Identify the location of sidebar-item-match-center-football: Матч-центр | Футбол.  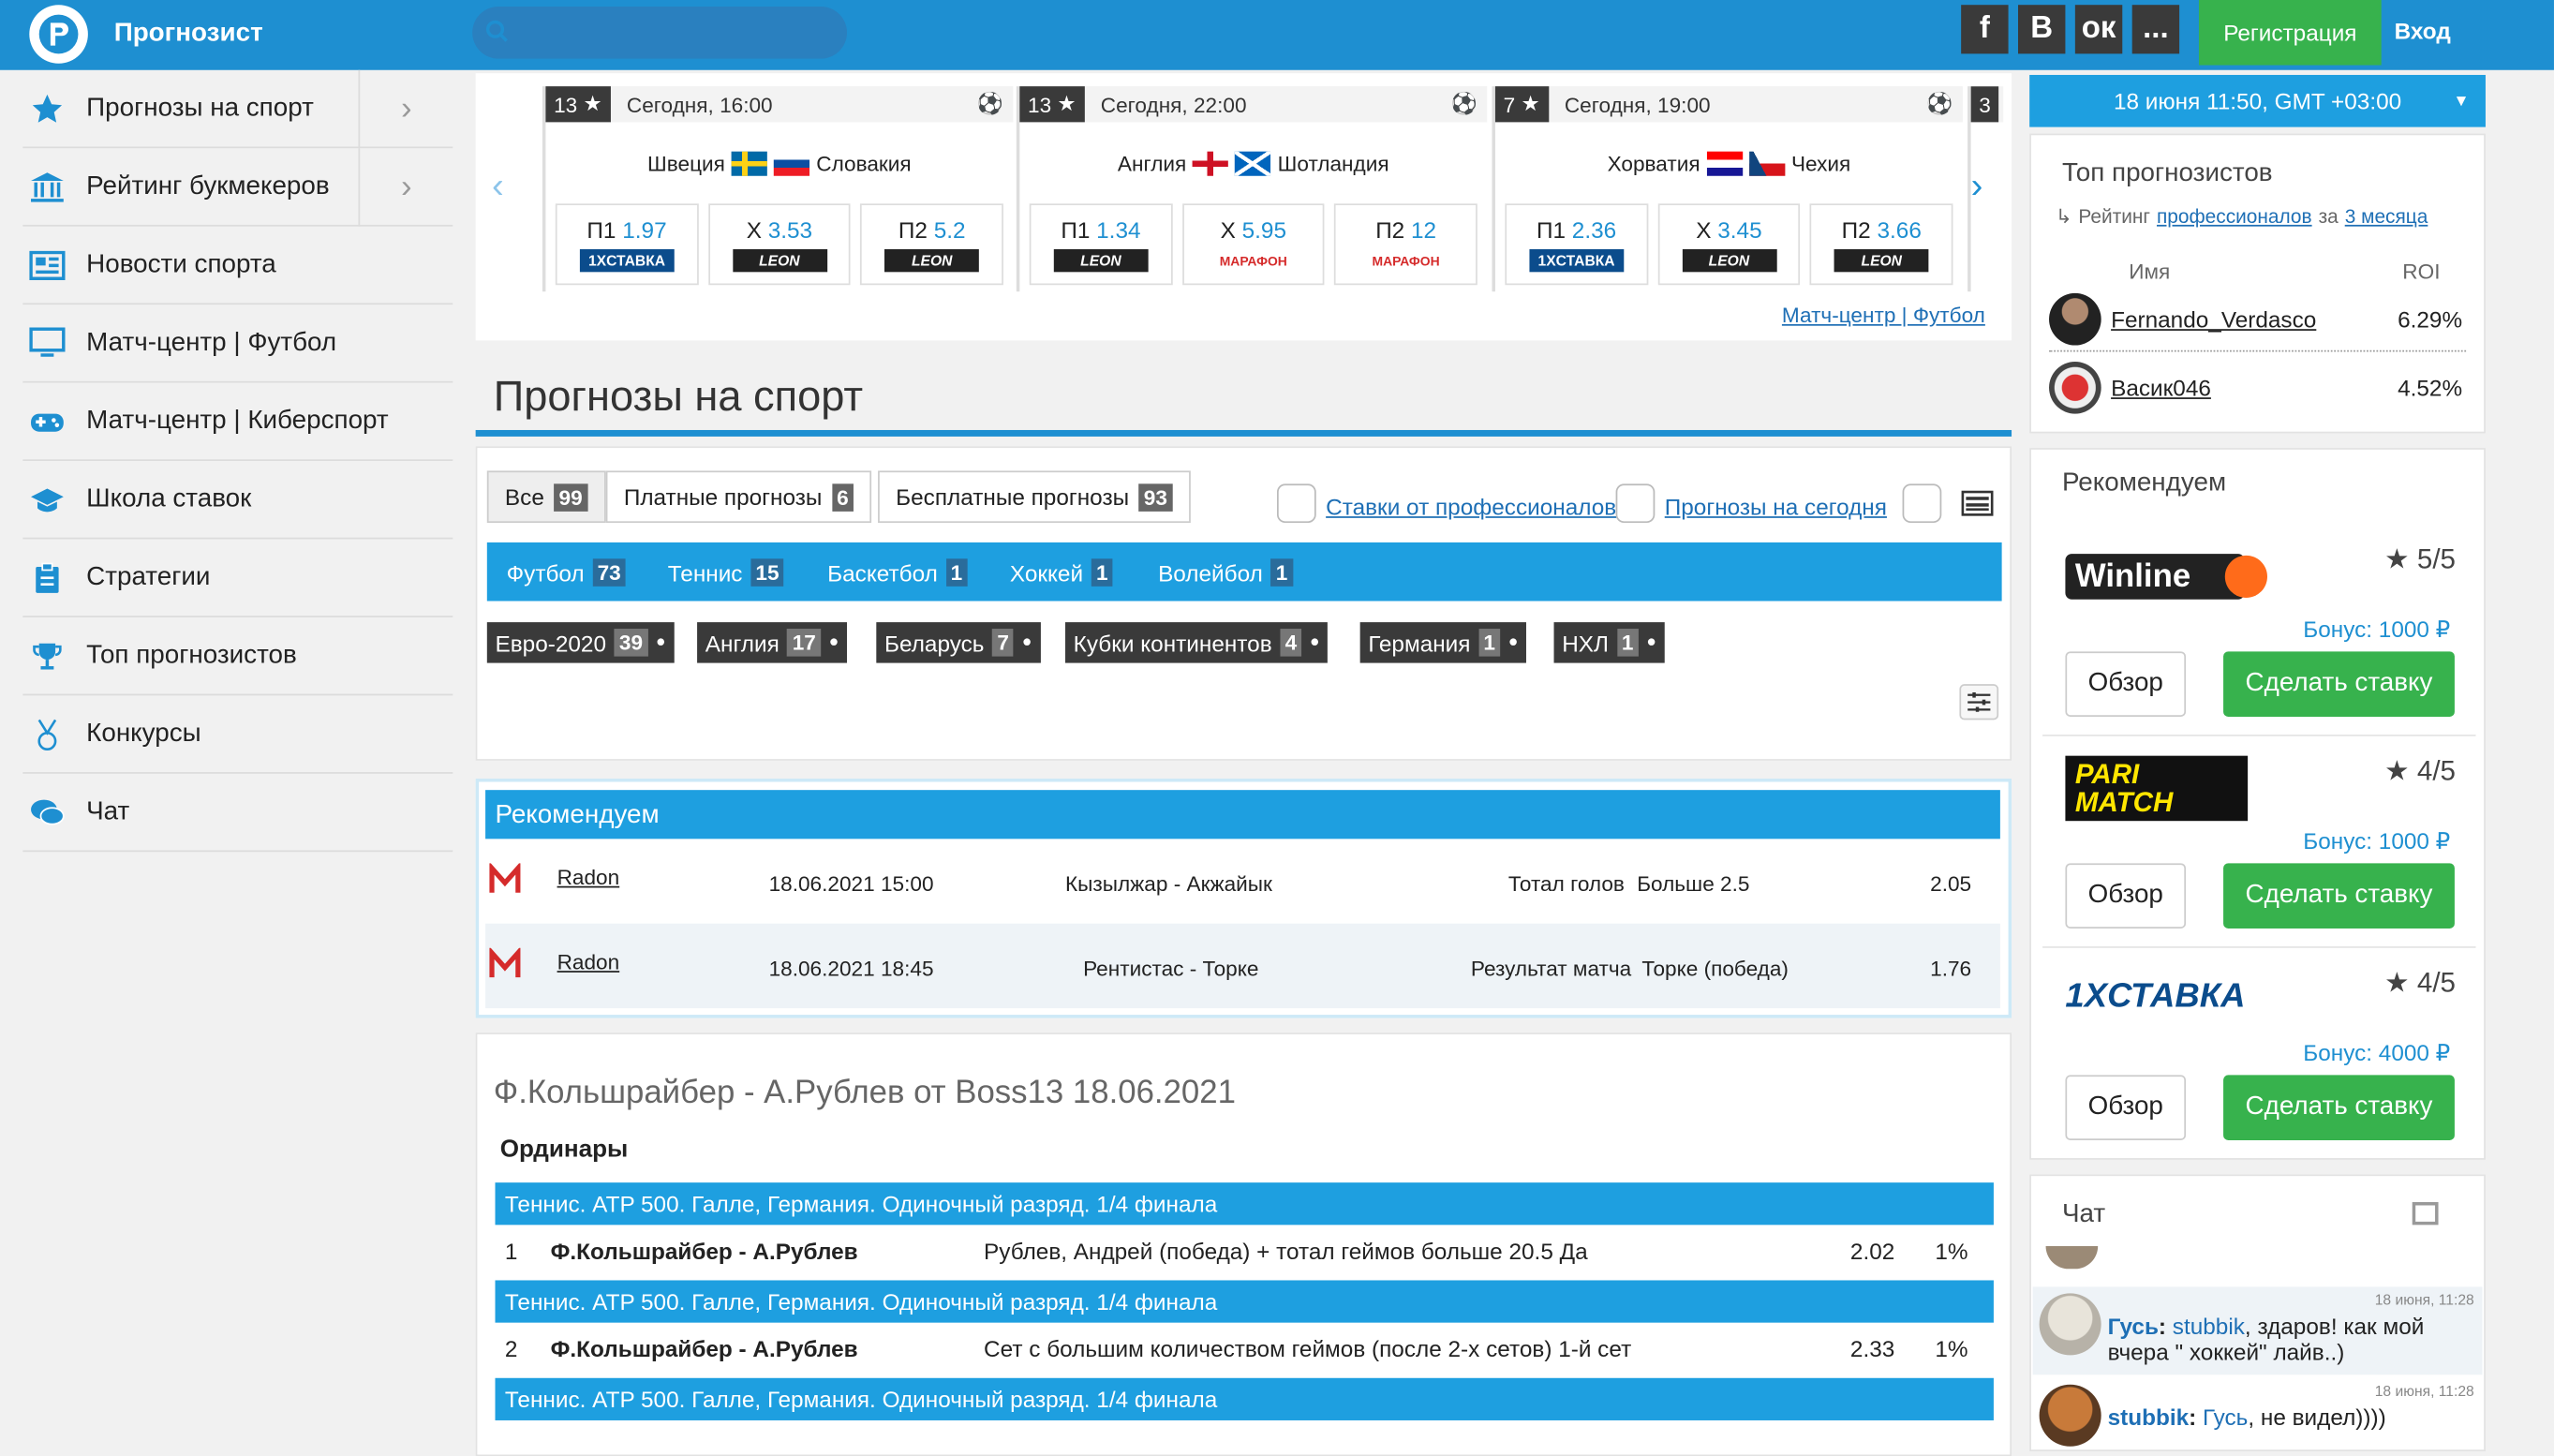
(237, 344).